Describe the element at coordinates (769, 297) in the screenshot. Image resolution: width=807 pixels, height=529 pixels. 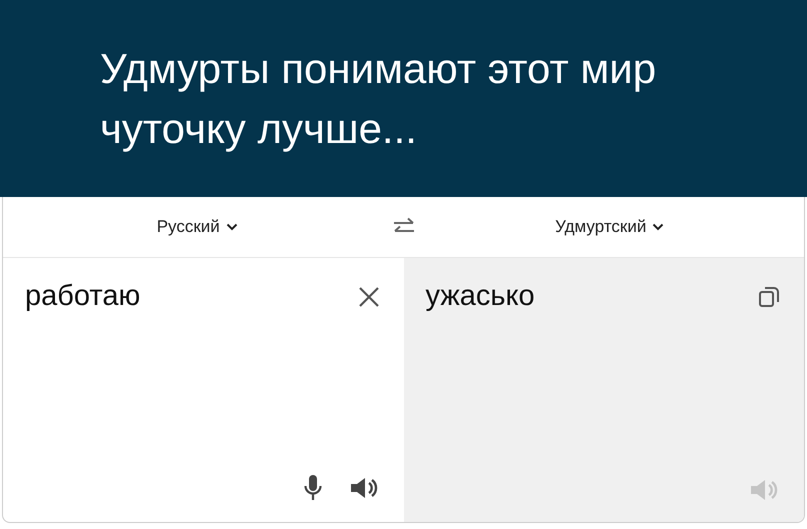
I see `copy-icon` at that location.